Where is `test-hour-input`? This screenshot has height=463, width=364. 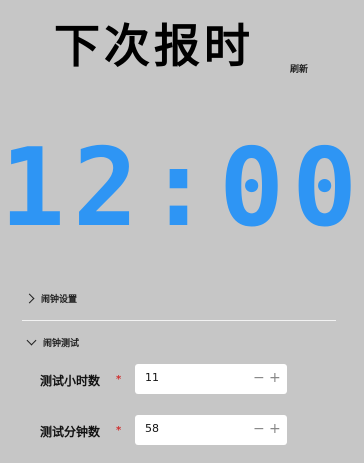
test-hour-input is located at coordinates (195, 377).